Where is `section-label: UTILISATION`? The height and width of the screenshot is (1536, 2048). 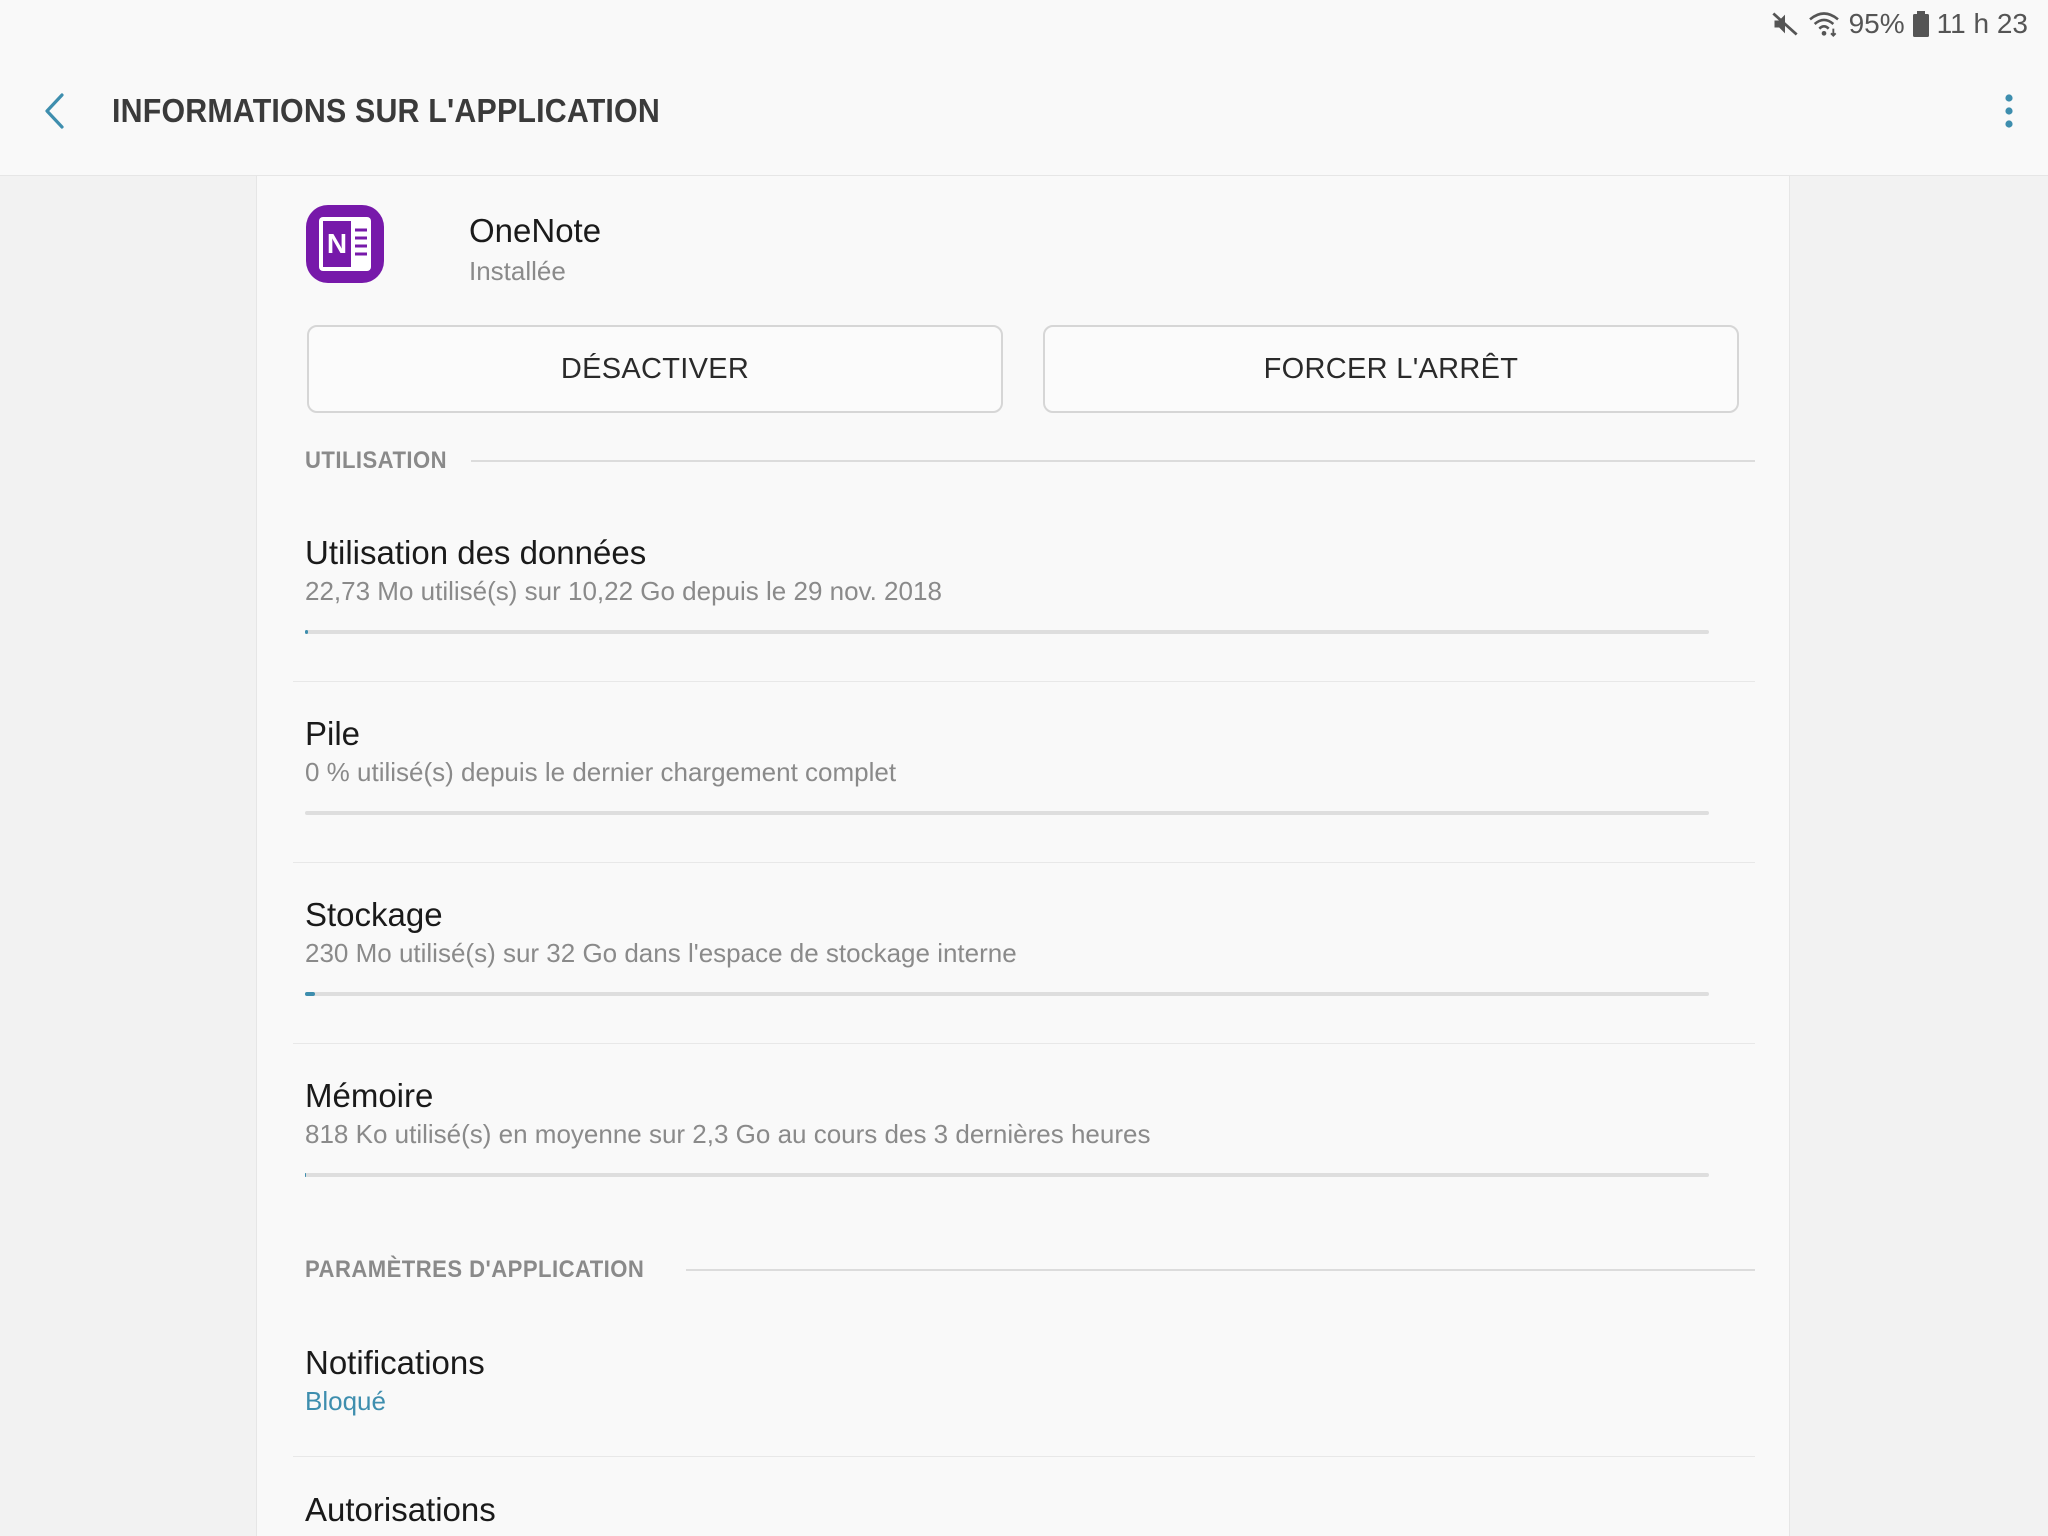 section-label: UTILISATION is located at coordinates (376, 460).